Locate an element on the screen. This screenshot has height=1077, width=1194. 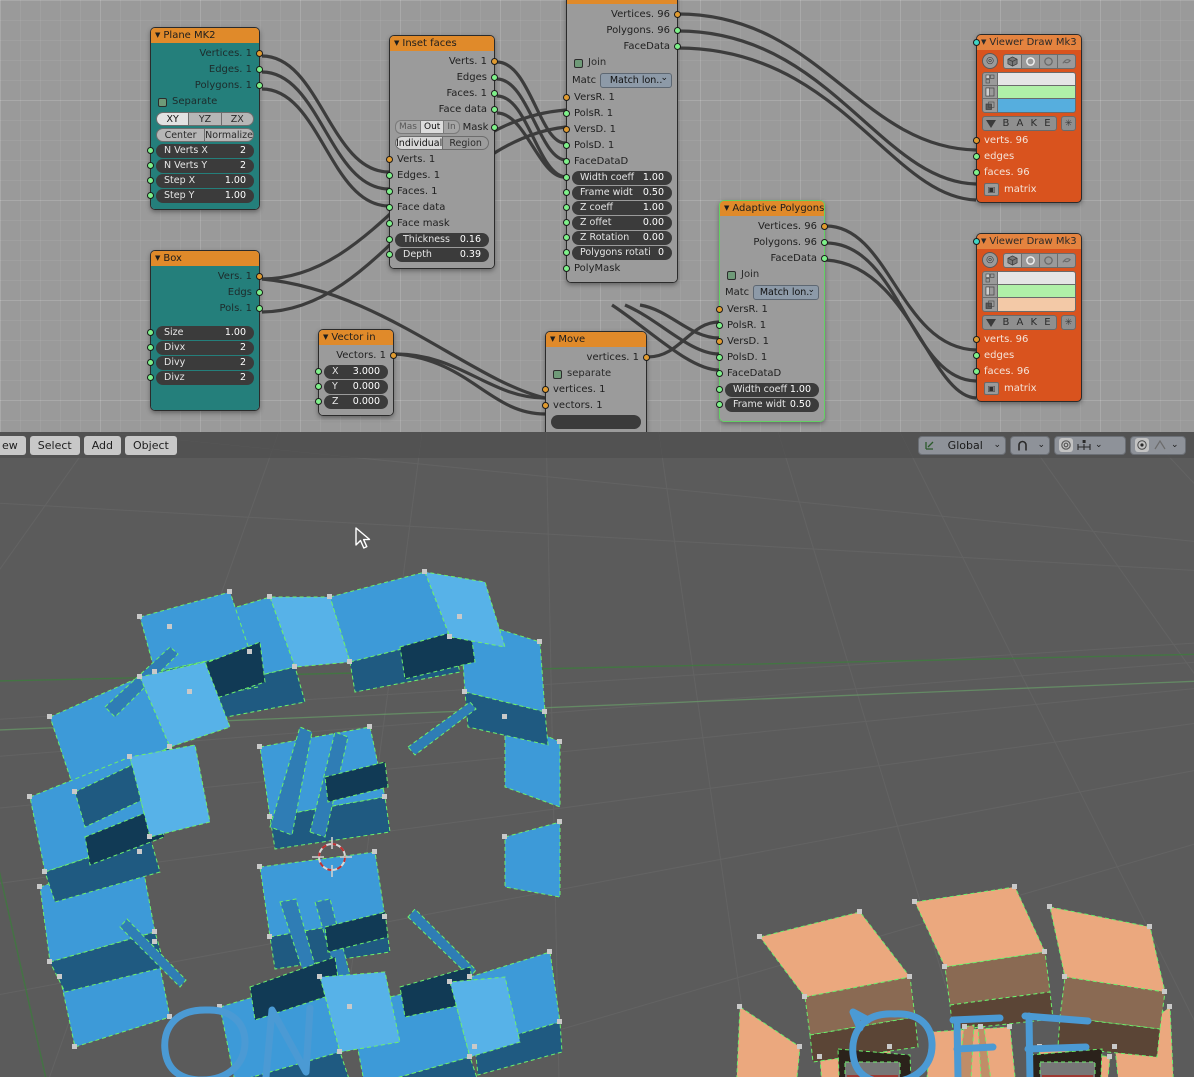
input-socket-row: Edges. 1 is located at coordinates (440, 176).